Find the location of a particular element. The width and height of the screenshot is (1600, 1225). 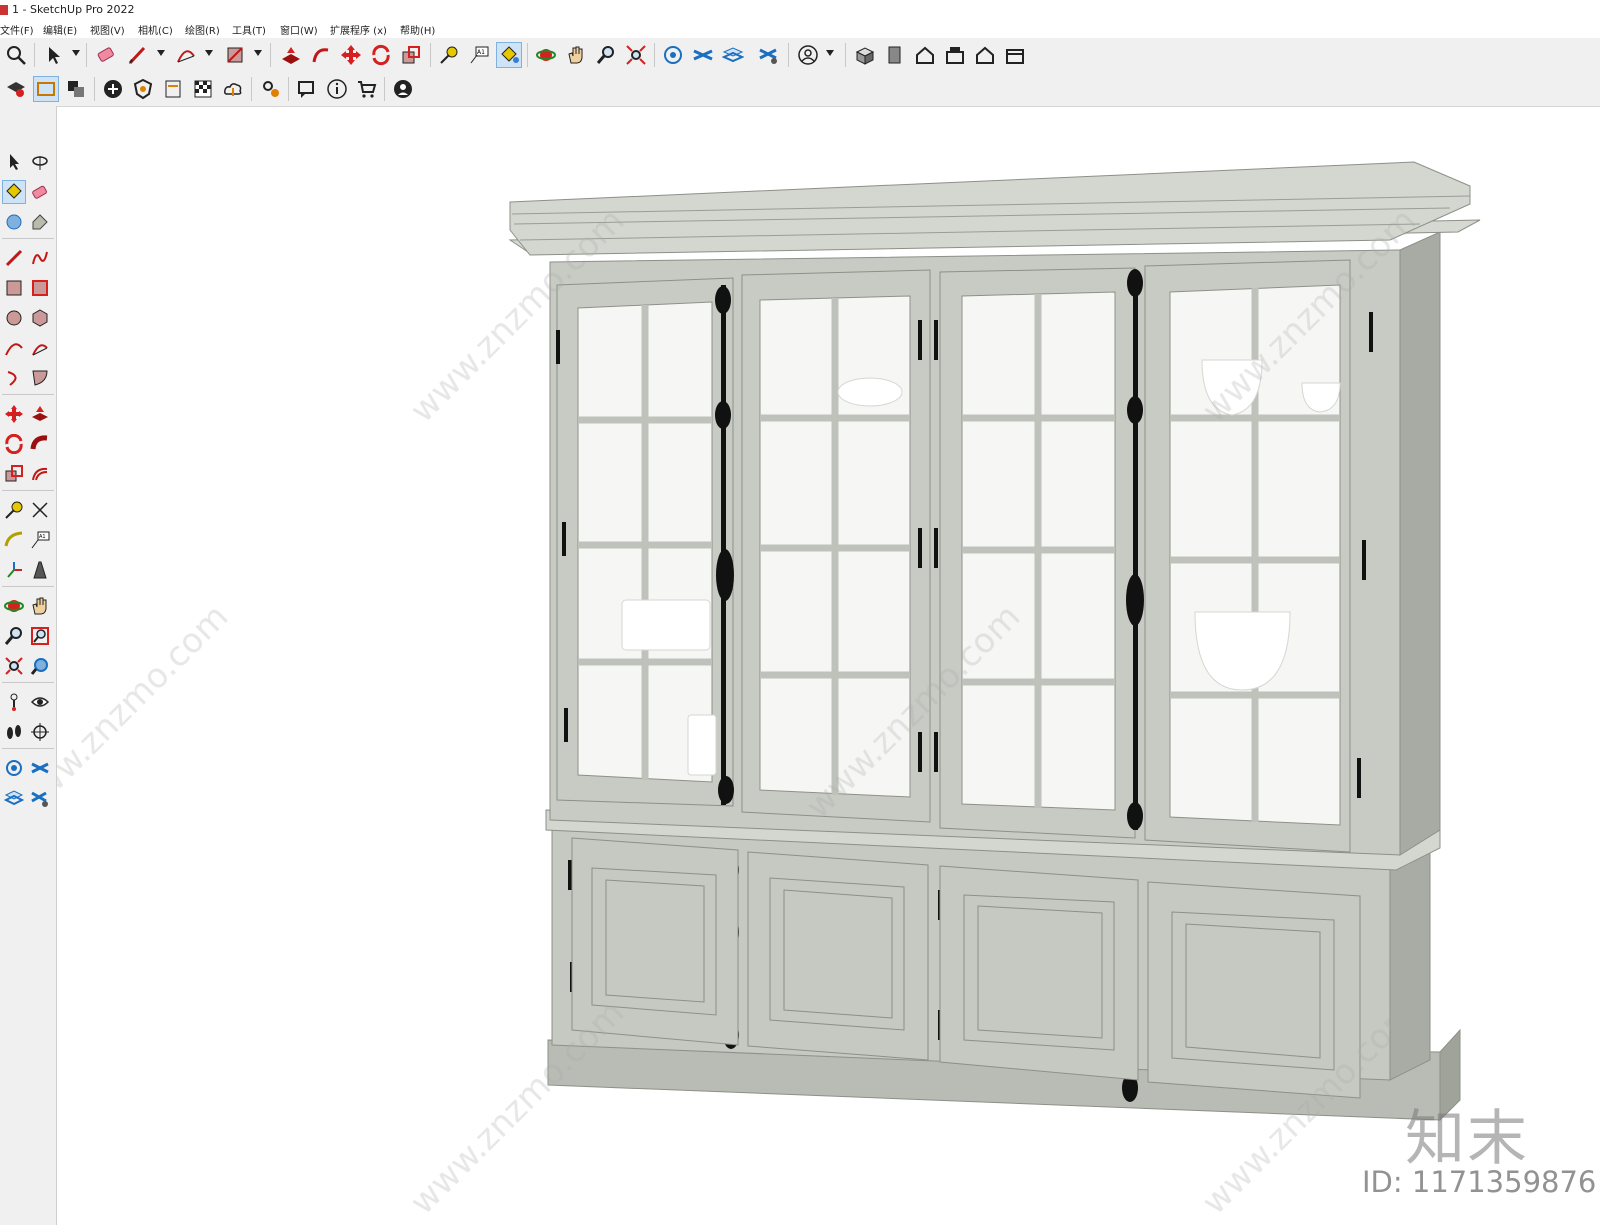

tag-icon is located at coordinates (40, 222).